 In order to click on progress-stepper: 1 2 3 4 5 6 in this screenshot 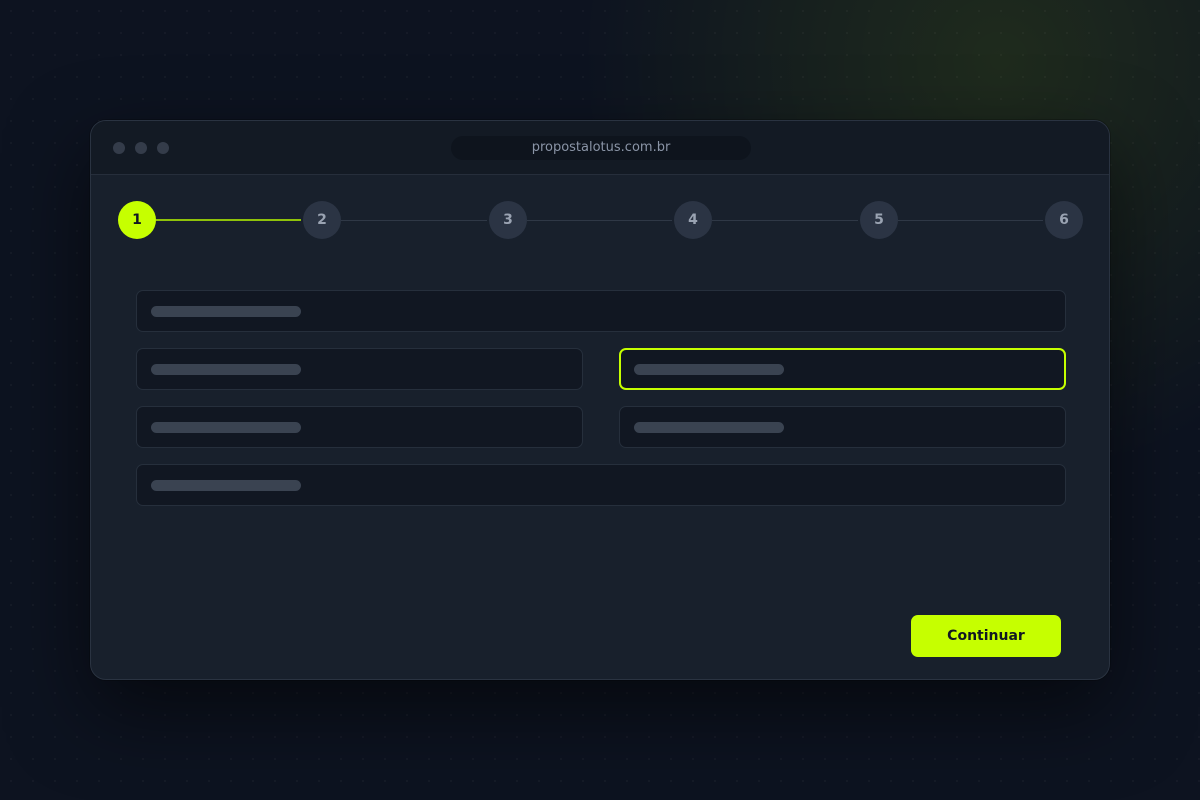, I will do `click(600, 220)`.